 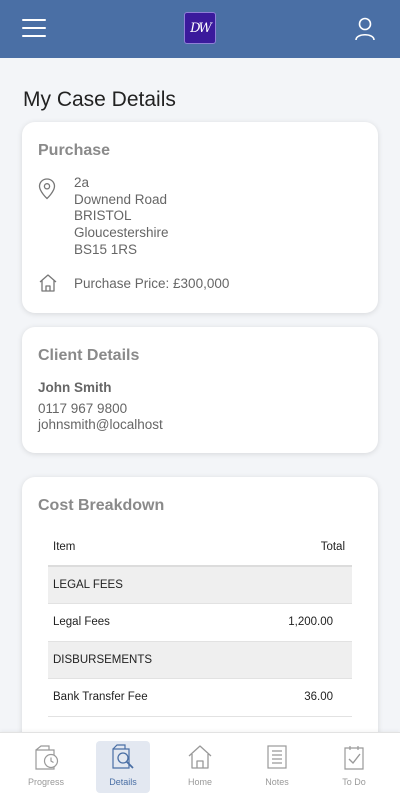 I want to click on tab-progress: Progress, so click(x=46, y=767).